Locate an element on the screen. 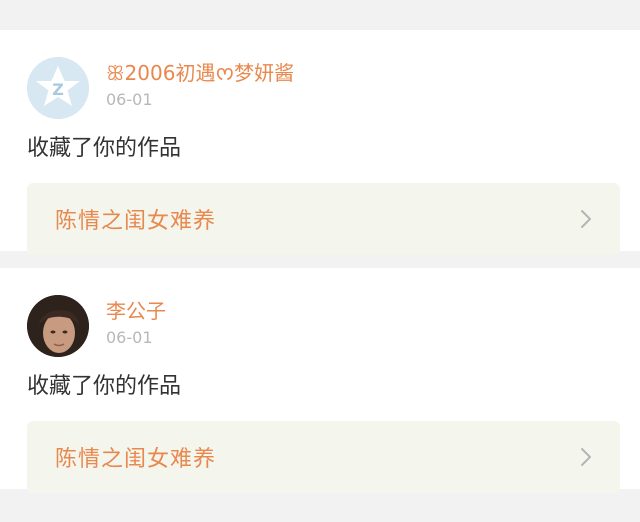 Image resolution: width=640 pixels, height=522 pixels. avatar is located at coordinates (58, 326).